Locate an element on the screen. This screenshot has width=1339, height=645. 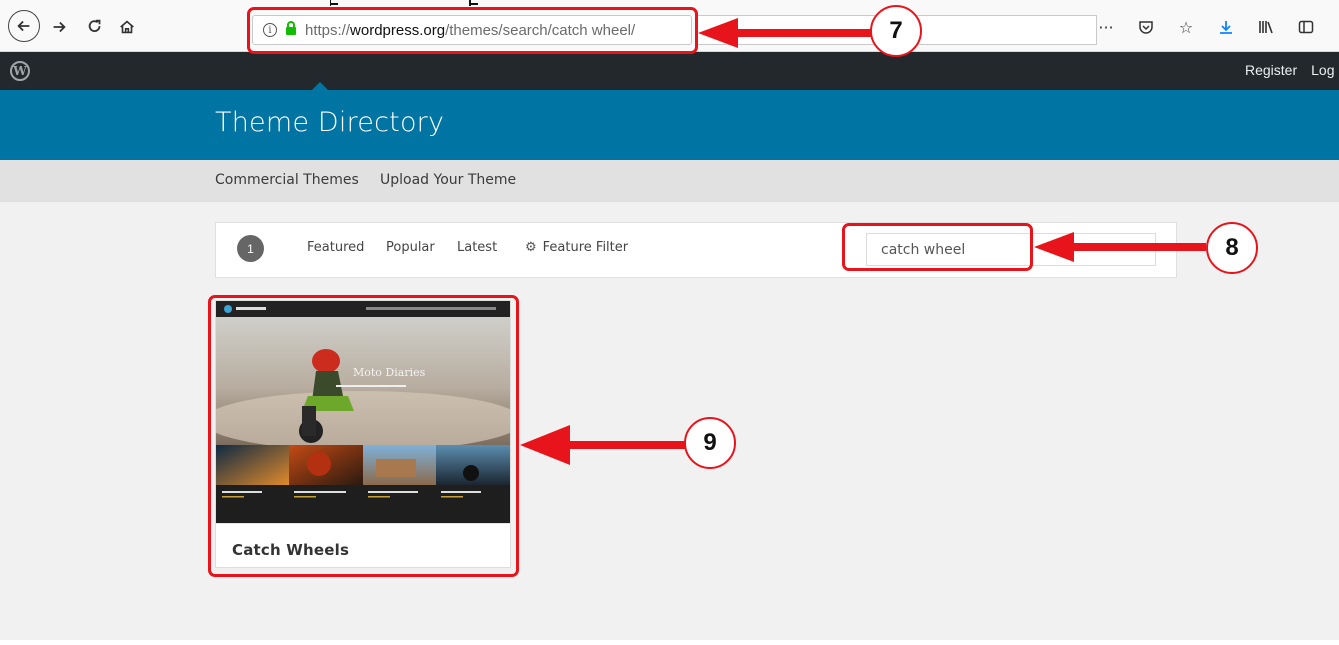
pocket-icon is located at coordinates (1146, 27).